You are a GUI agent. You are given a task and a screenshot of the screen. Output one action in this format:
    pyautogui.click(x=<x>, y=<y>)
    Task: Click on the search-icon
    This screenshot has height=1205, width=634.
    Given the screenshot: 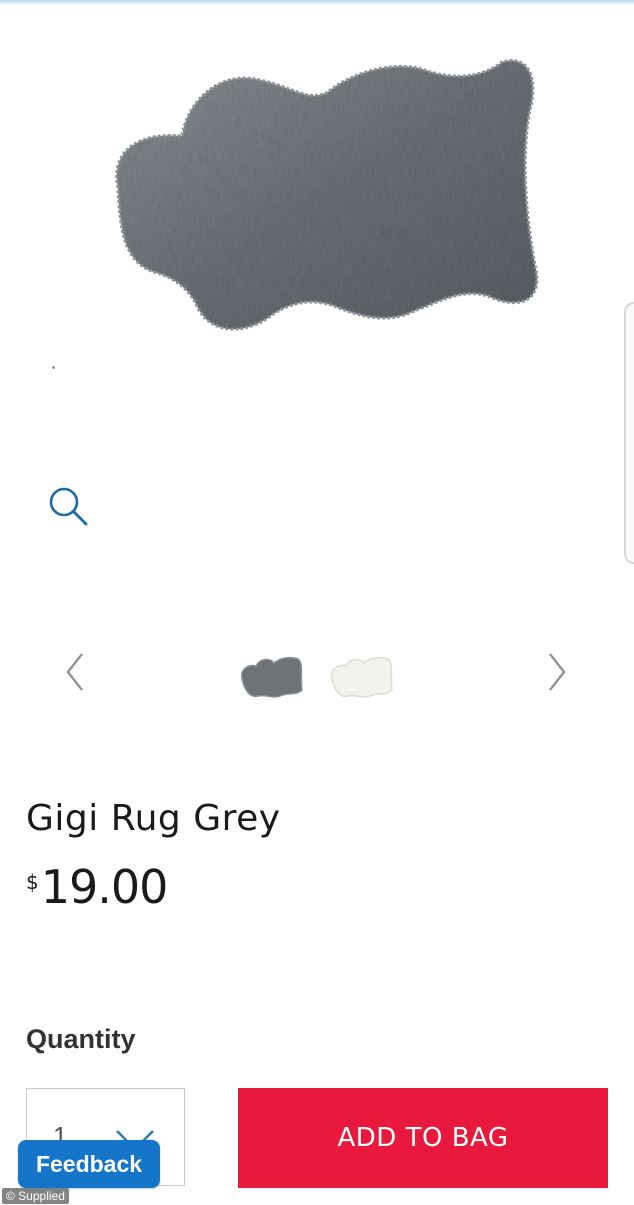 What is the action you would take?
    pyautogui.click(x=68, y=506)
    